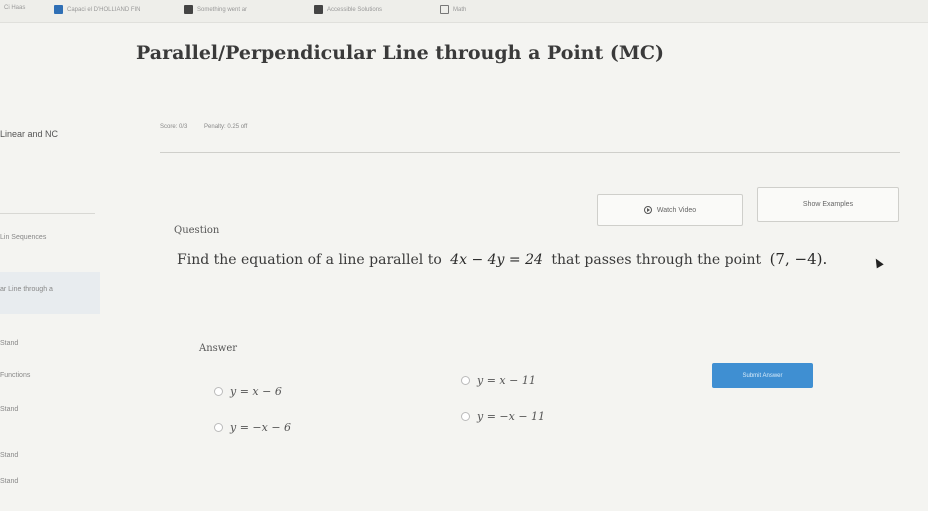 This screenshot has height=511, width=928. What do you see at coordinates (355, 9) in the screenshot?
I see `bookmark-label: Accessible Solutions` at bounding box center [355, 9].